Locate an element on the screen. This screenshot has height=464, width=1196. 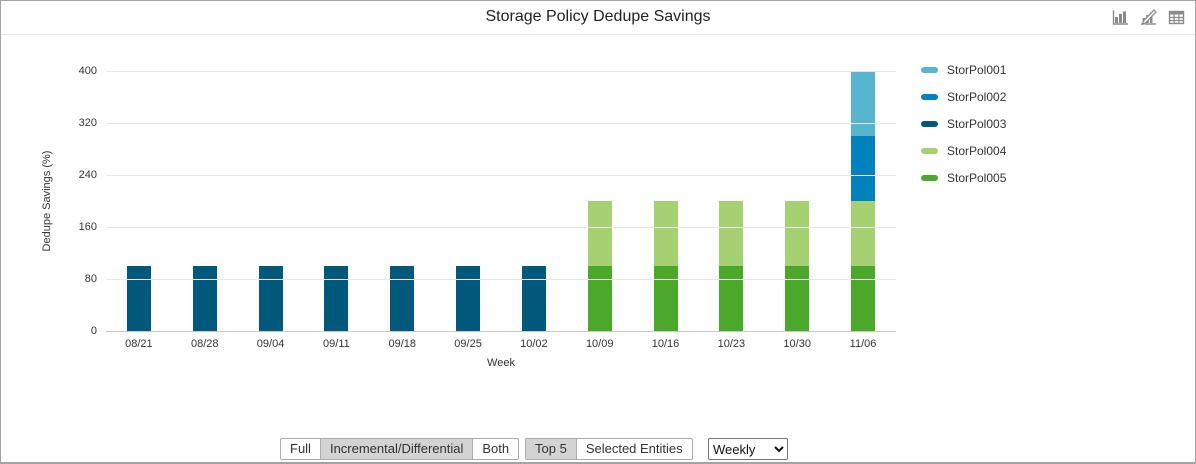
button-full: Full is located at coordinates (300, 449).